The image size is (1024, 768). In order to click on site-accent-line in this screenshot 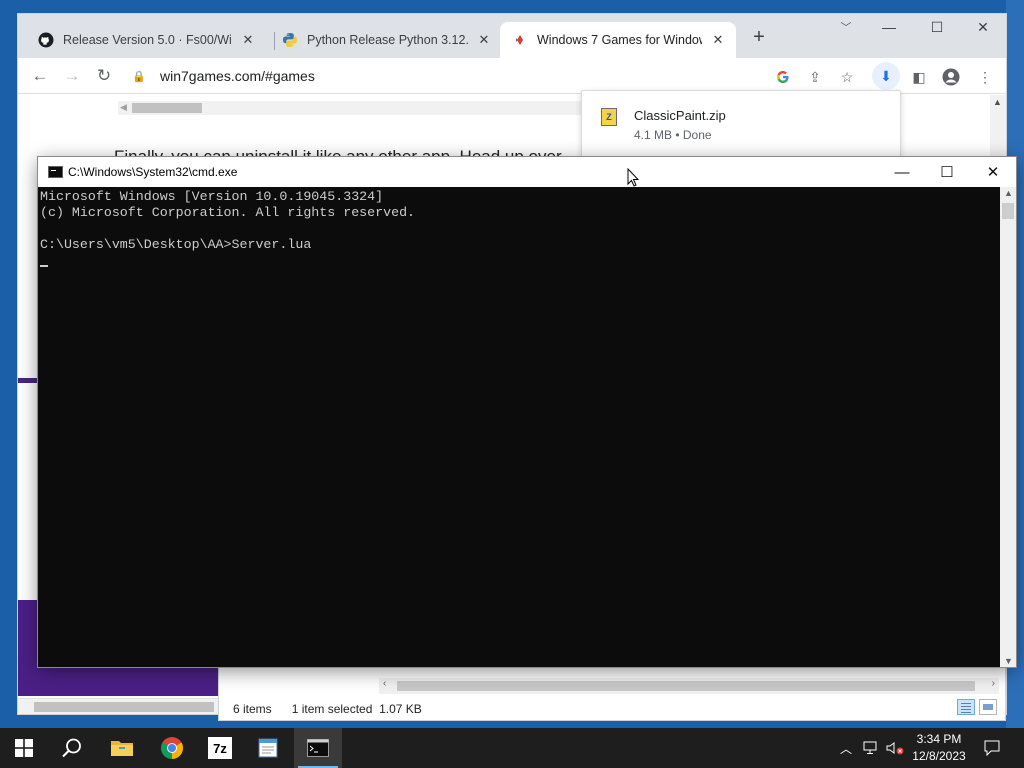, I will do `click(29, 380)`.